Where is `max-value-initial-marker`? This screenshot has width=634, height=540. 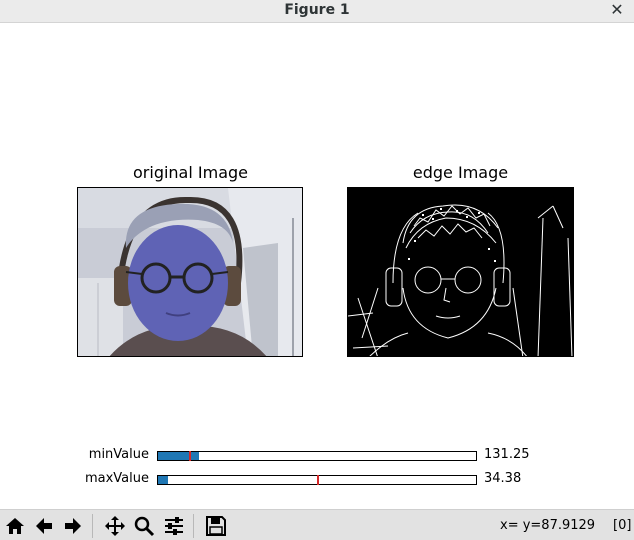
max-value-initial-marker is located at coordinates (318, 480).